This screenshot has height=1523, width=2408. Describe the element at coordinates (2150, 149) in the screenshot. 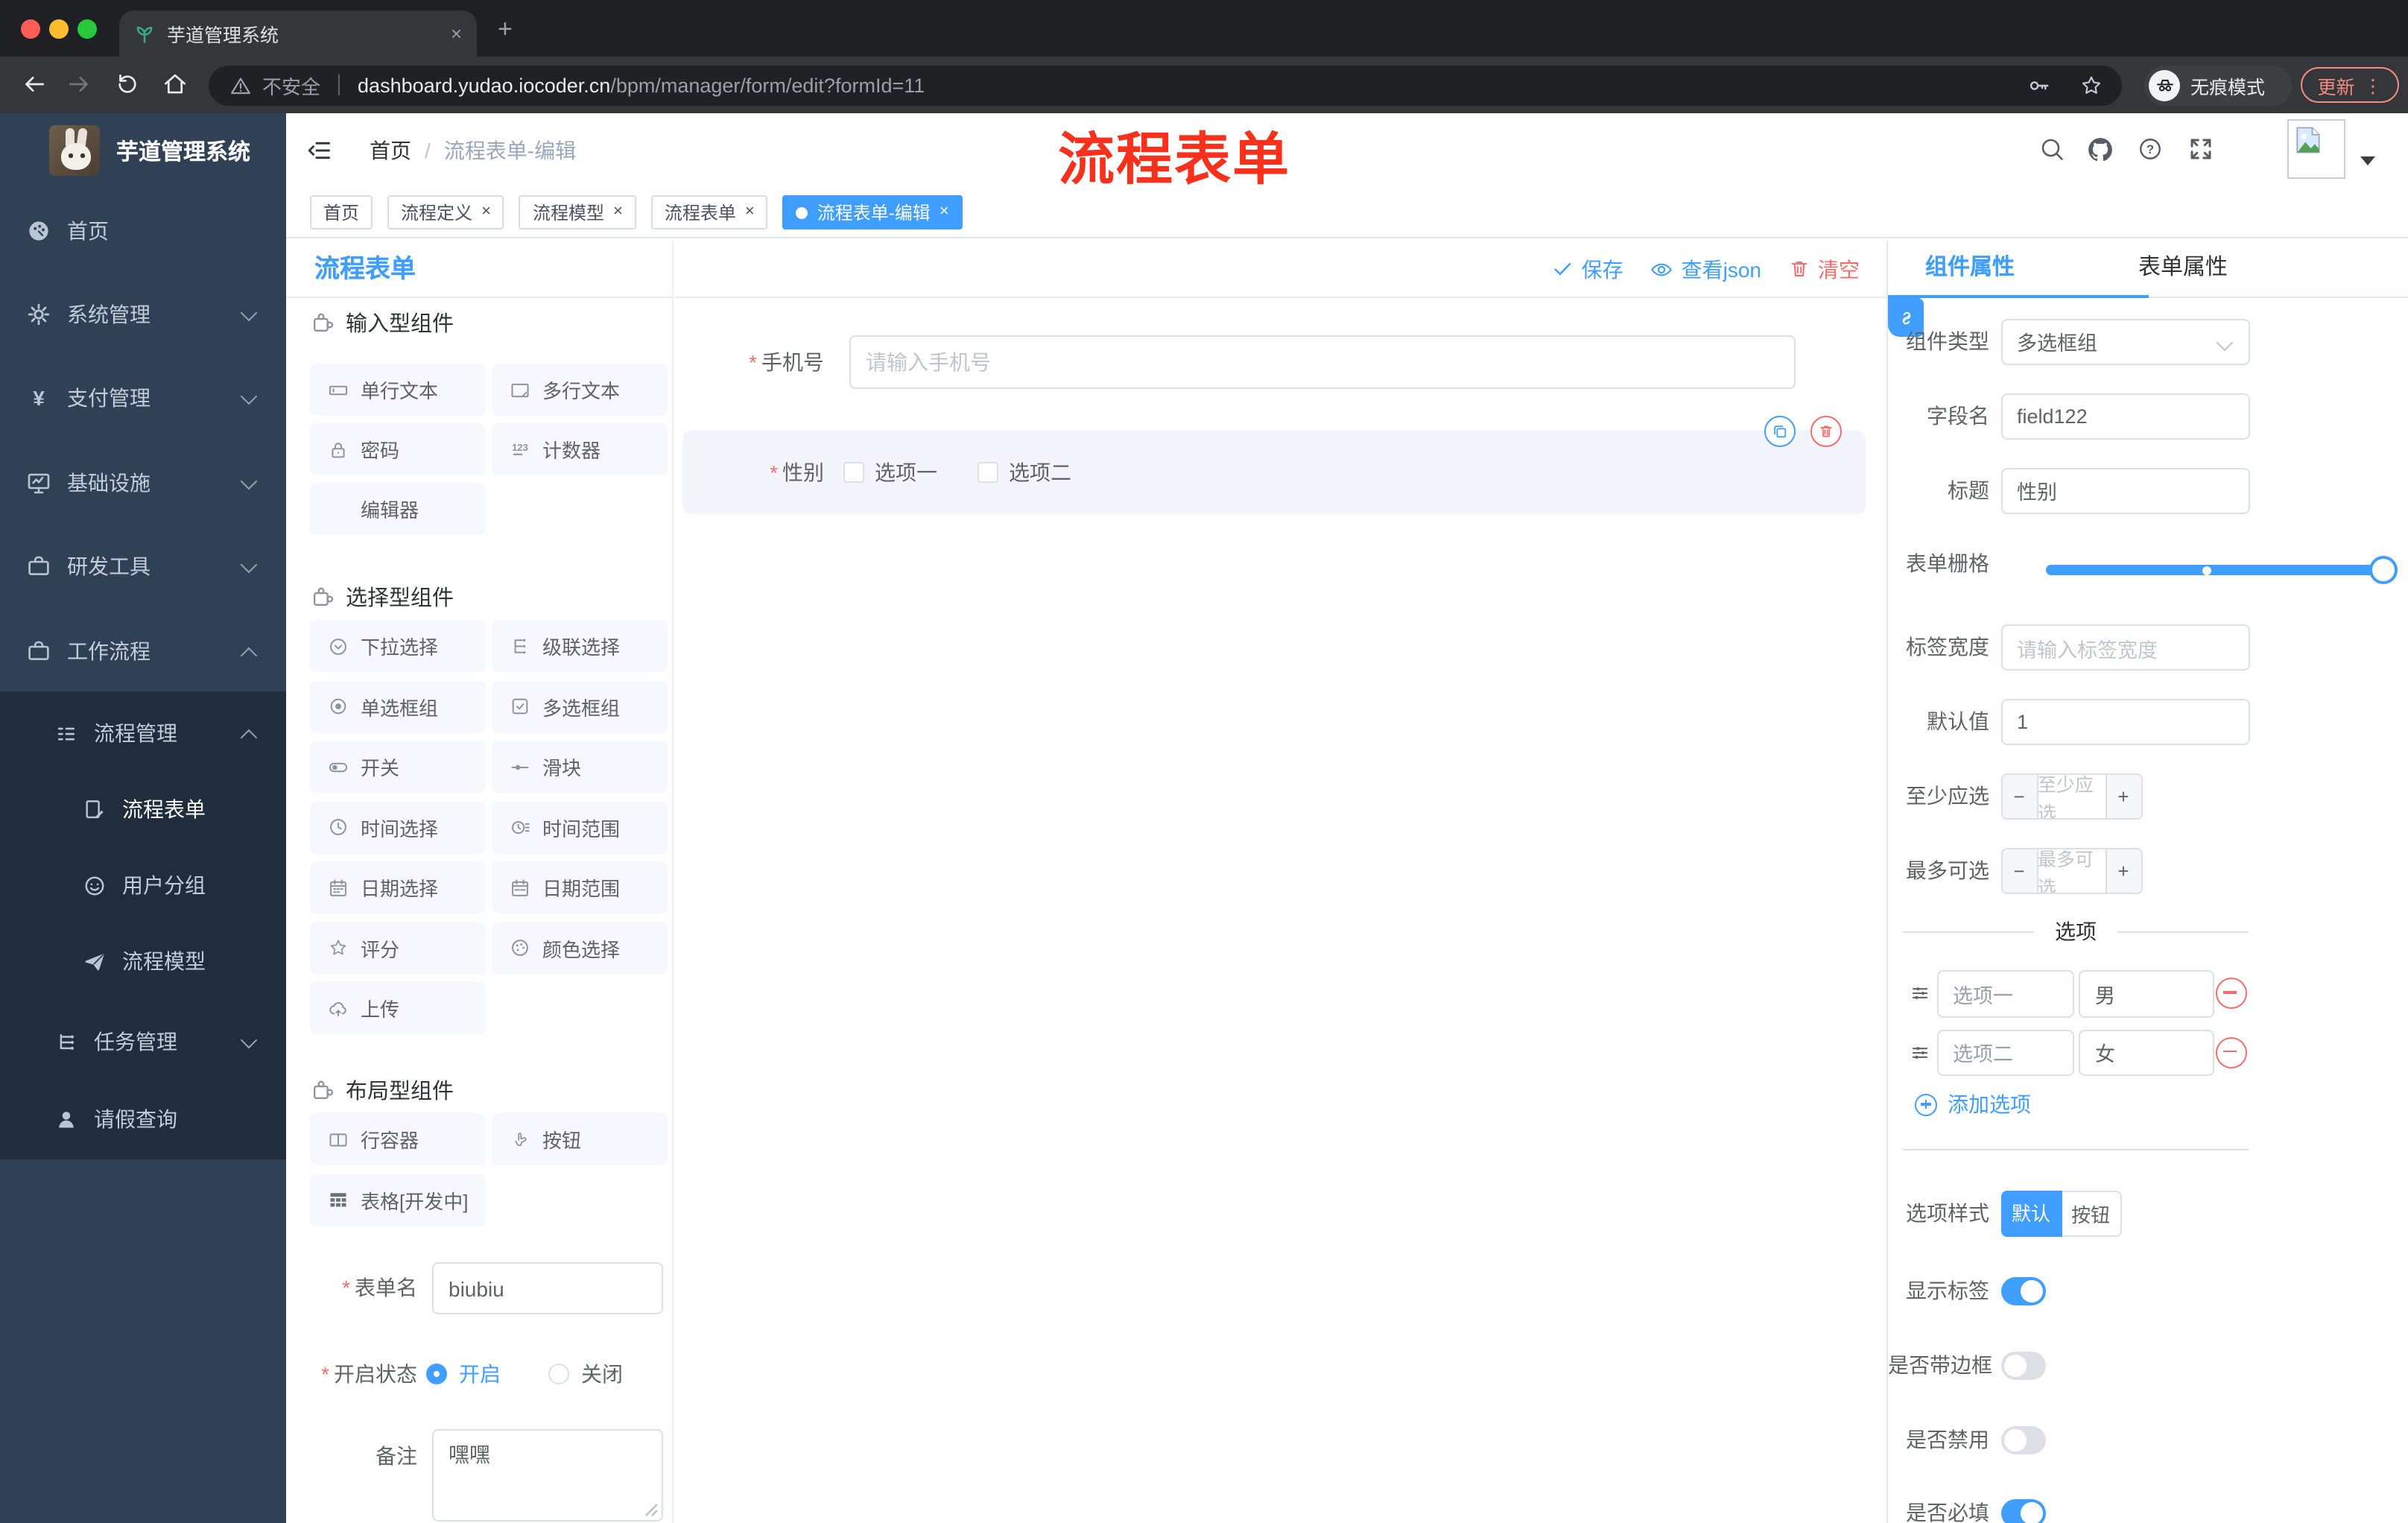

I see `help-icon: ?` at that location.